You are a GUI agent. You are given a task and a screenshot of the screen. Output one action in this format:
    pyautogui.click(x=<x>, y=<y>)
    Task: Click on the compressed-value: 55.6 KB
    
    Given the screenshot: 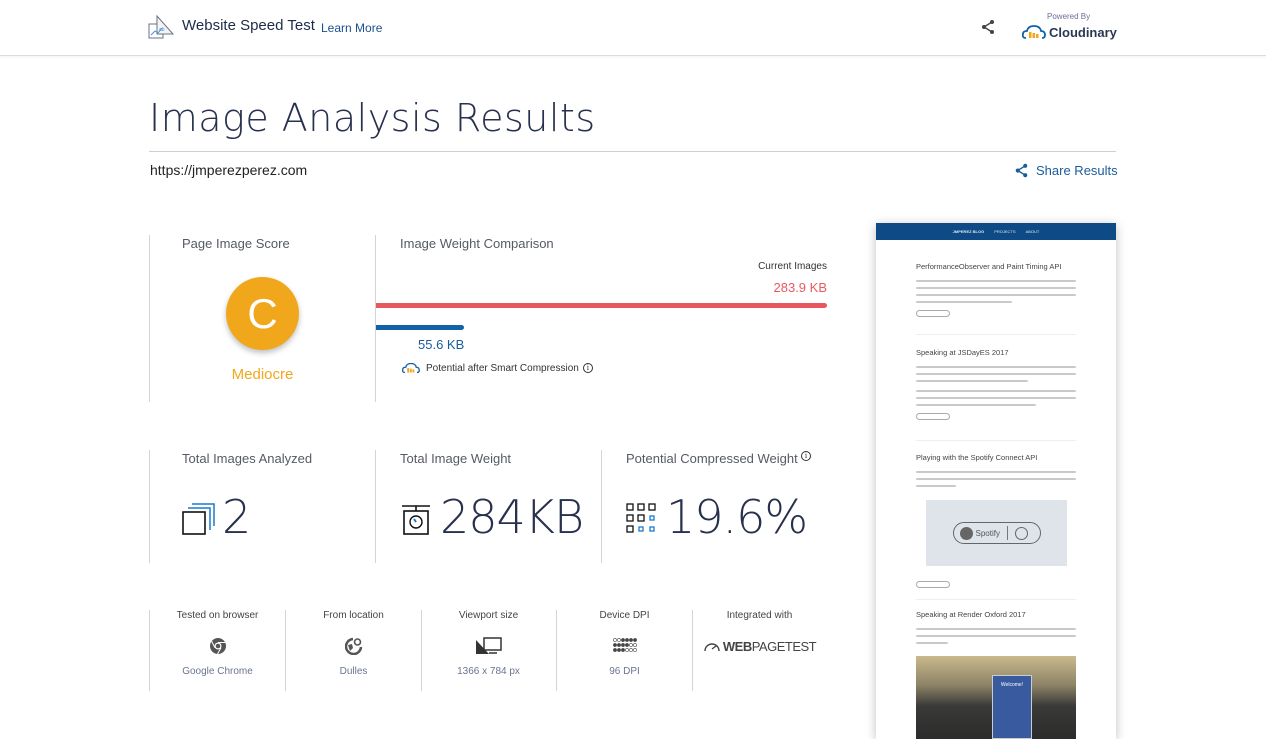 What is the action you would take?
    pyautogui.click(x=441, y=344)
    